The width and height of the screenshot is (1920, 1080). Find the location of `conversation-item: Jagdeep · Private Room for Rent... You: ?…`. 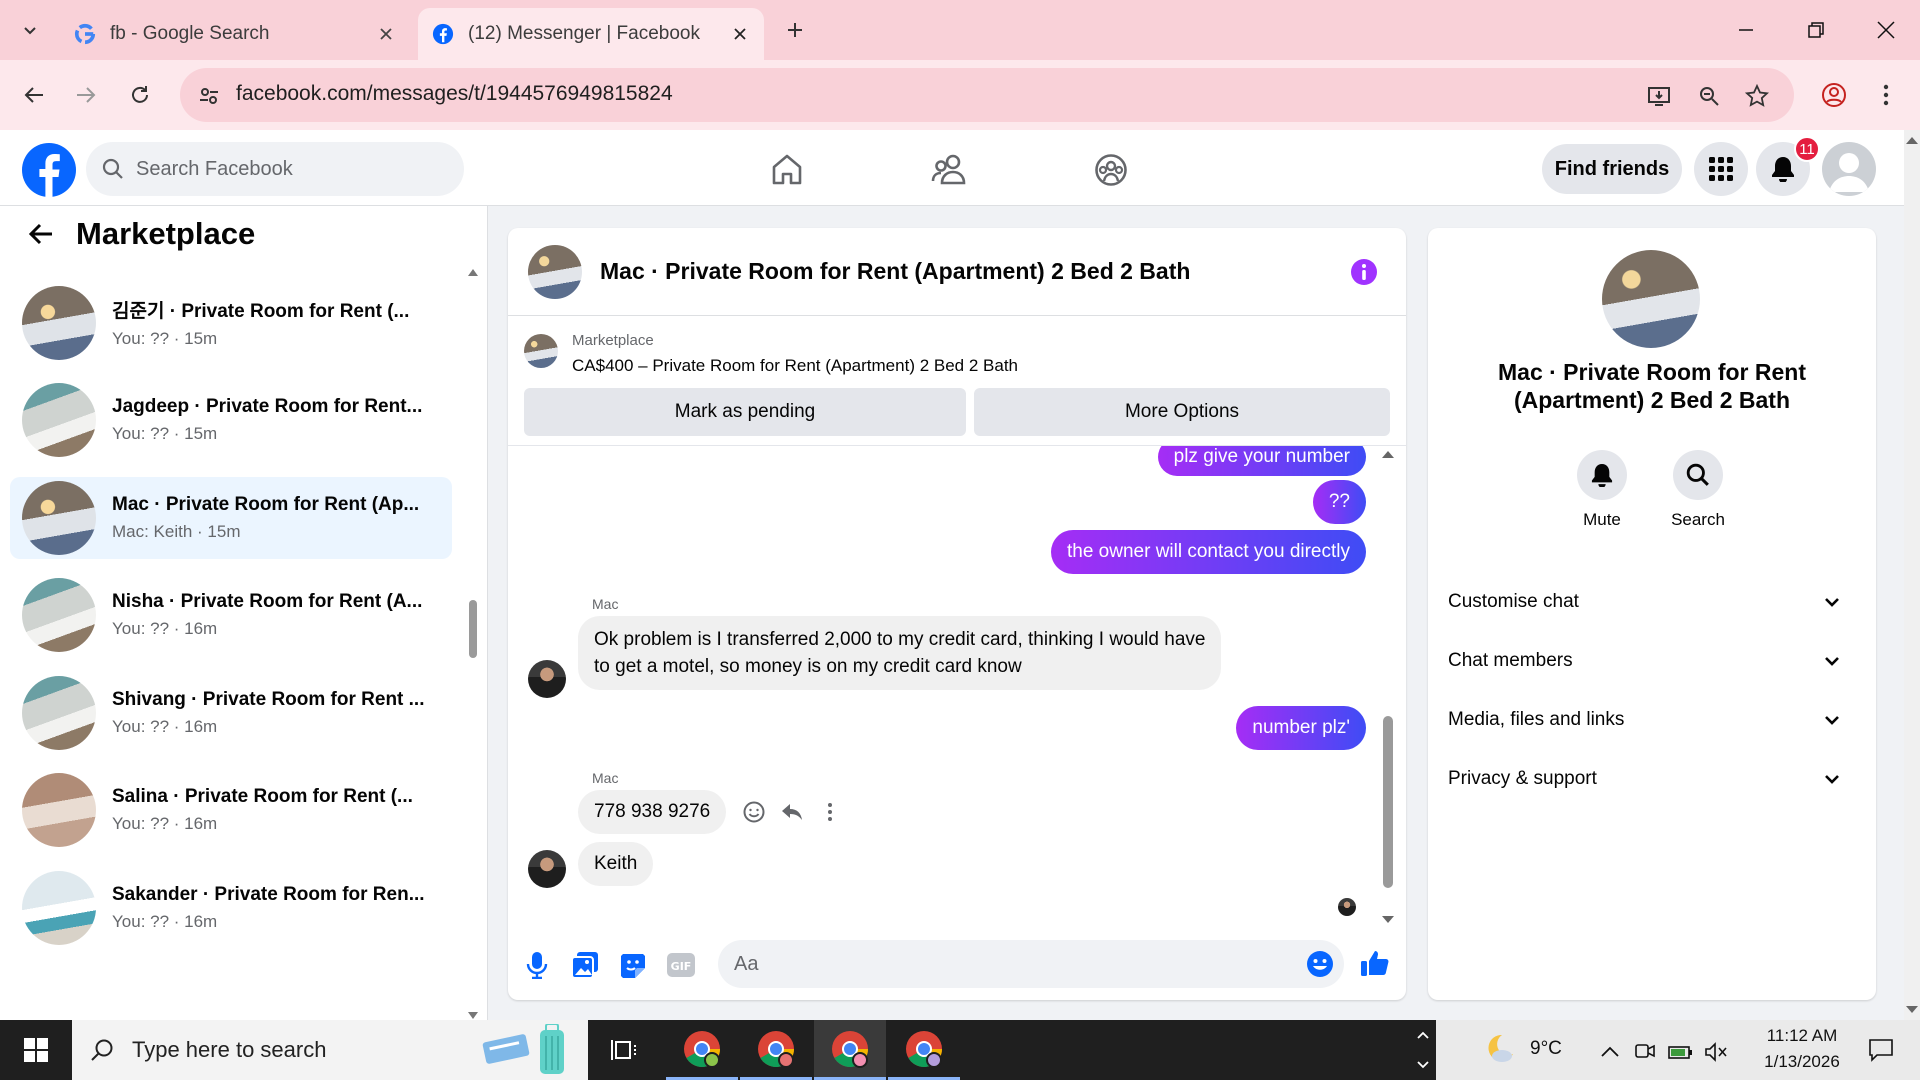

conversation-item: Jagdeep · Private Room for Rent... You: ?… is located at coordinates (231, 420).